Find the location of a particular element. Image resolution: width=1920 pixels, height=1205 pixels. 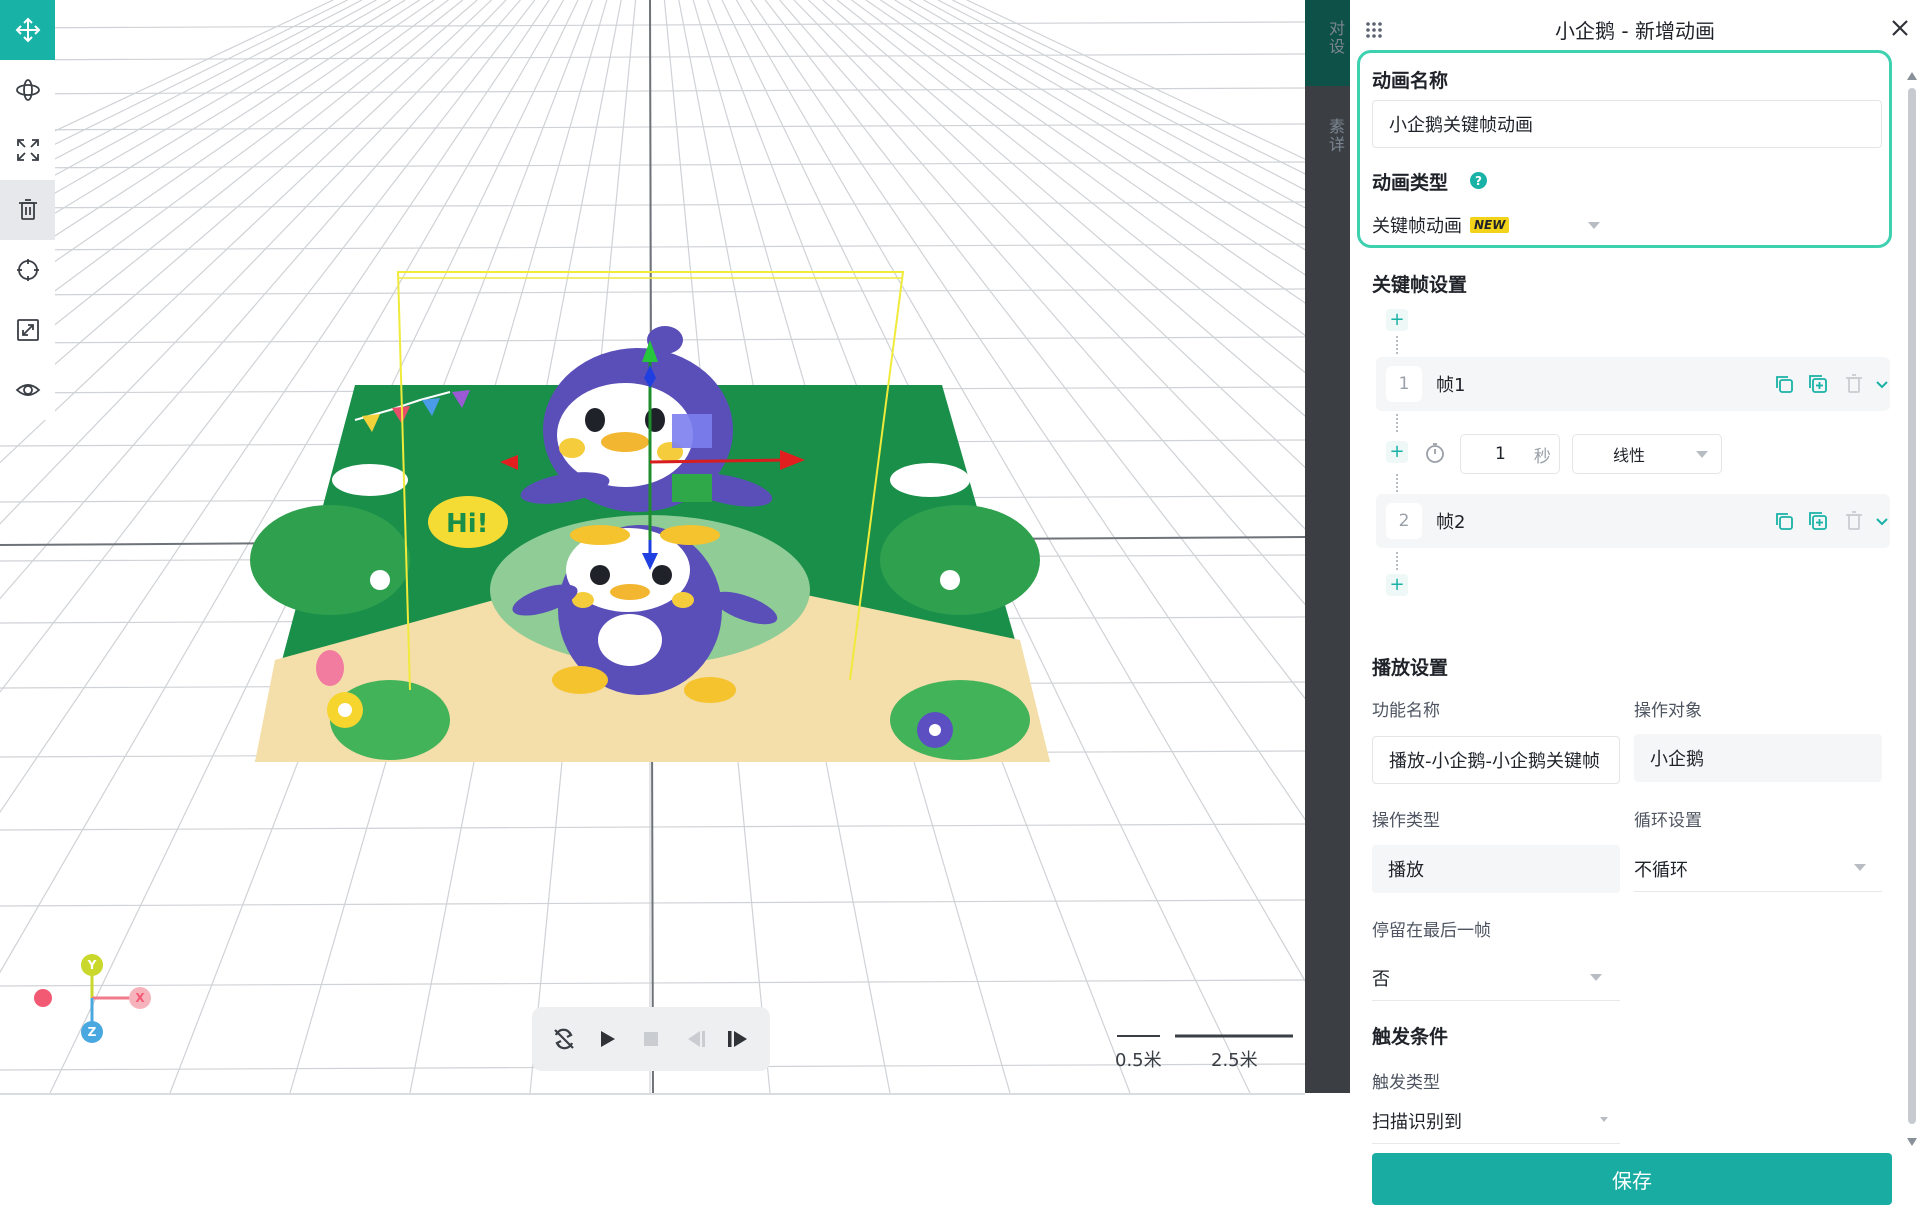

function-name-input: 播放-小企鹅-小企鹅关键帧 is located at coordinates (1496, 760).